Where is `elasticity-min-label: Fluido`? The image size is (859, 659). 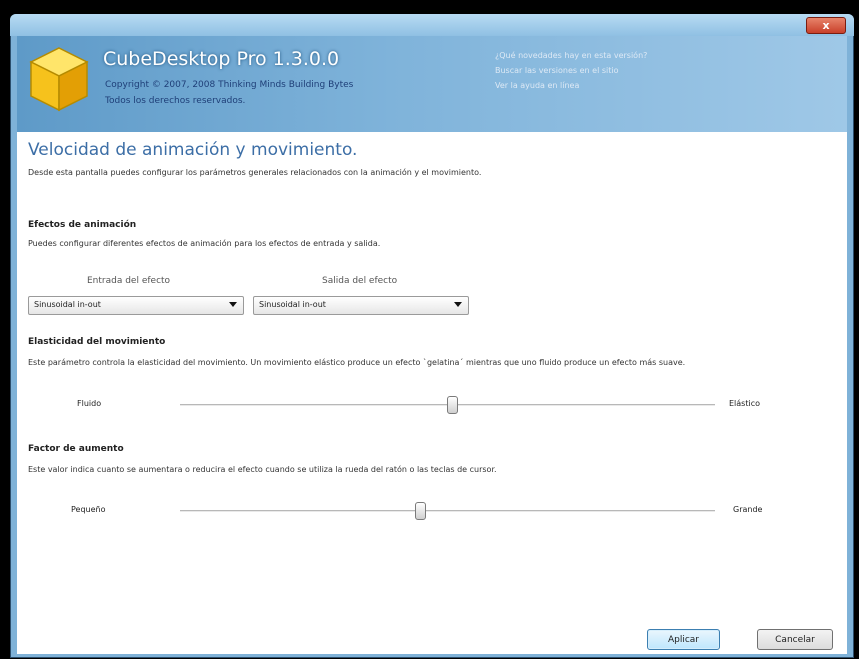
elasticity-min-label: Fluido is located at coordinates (89, 403).